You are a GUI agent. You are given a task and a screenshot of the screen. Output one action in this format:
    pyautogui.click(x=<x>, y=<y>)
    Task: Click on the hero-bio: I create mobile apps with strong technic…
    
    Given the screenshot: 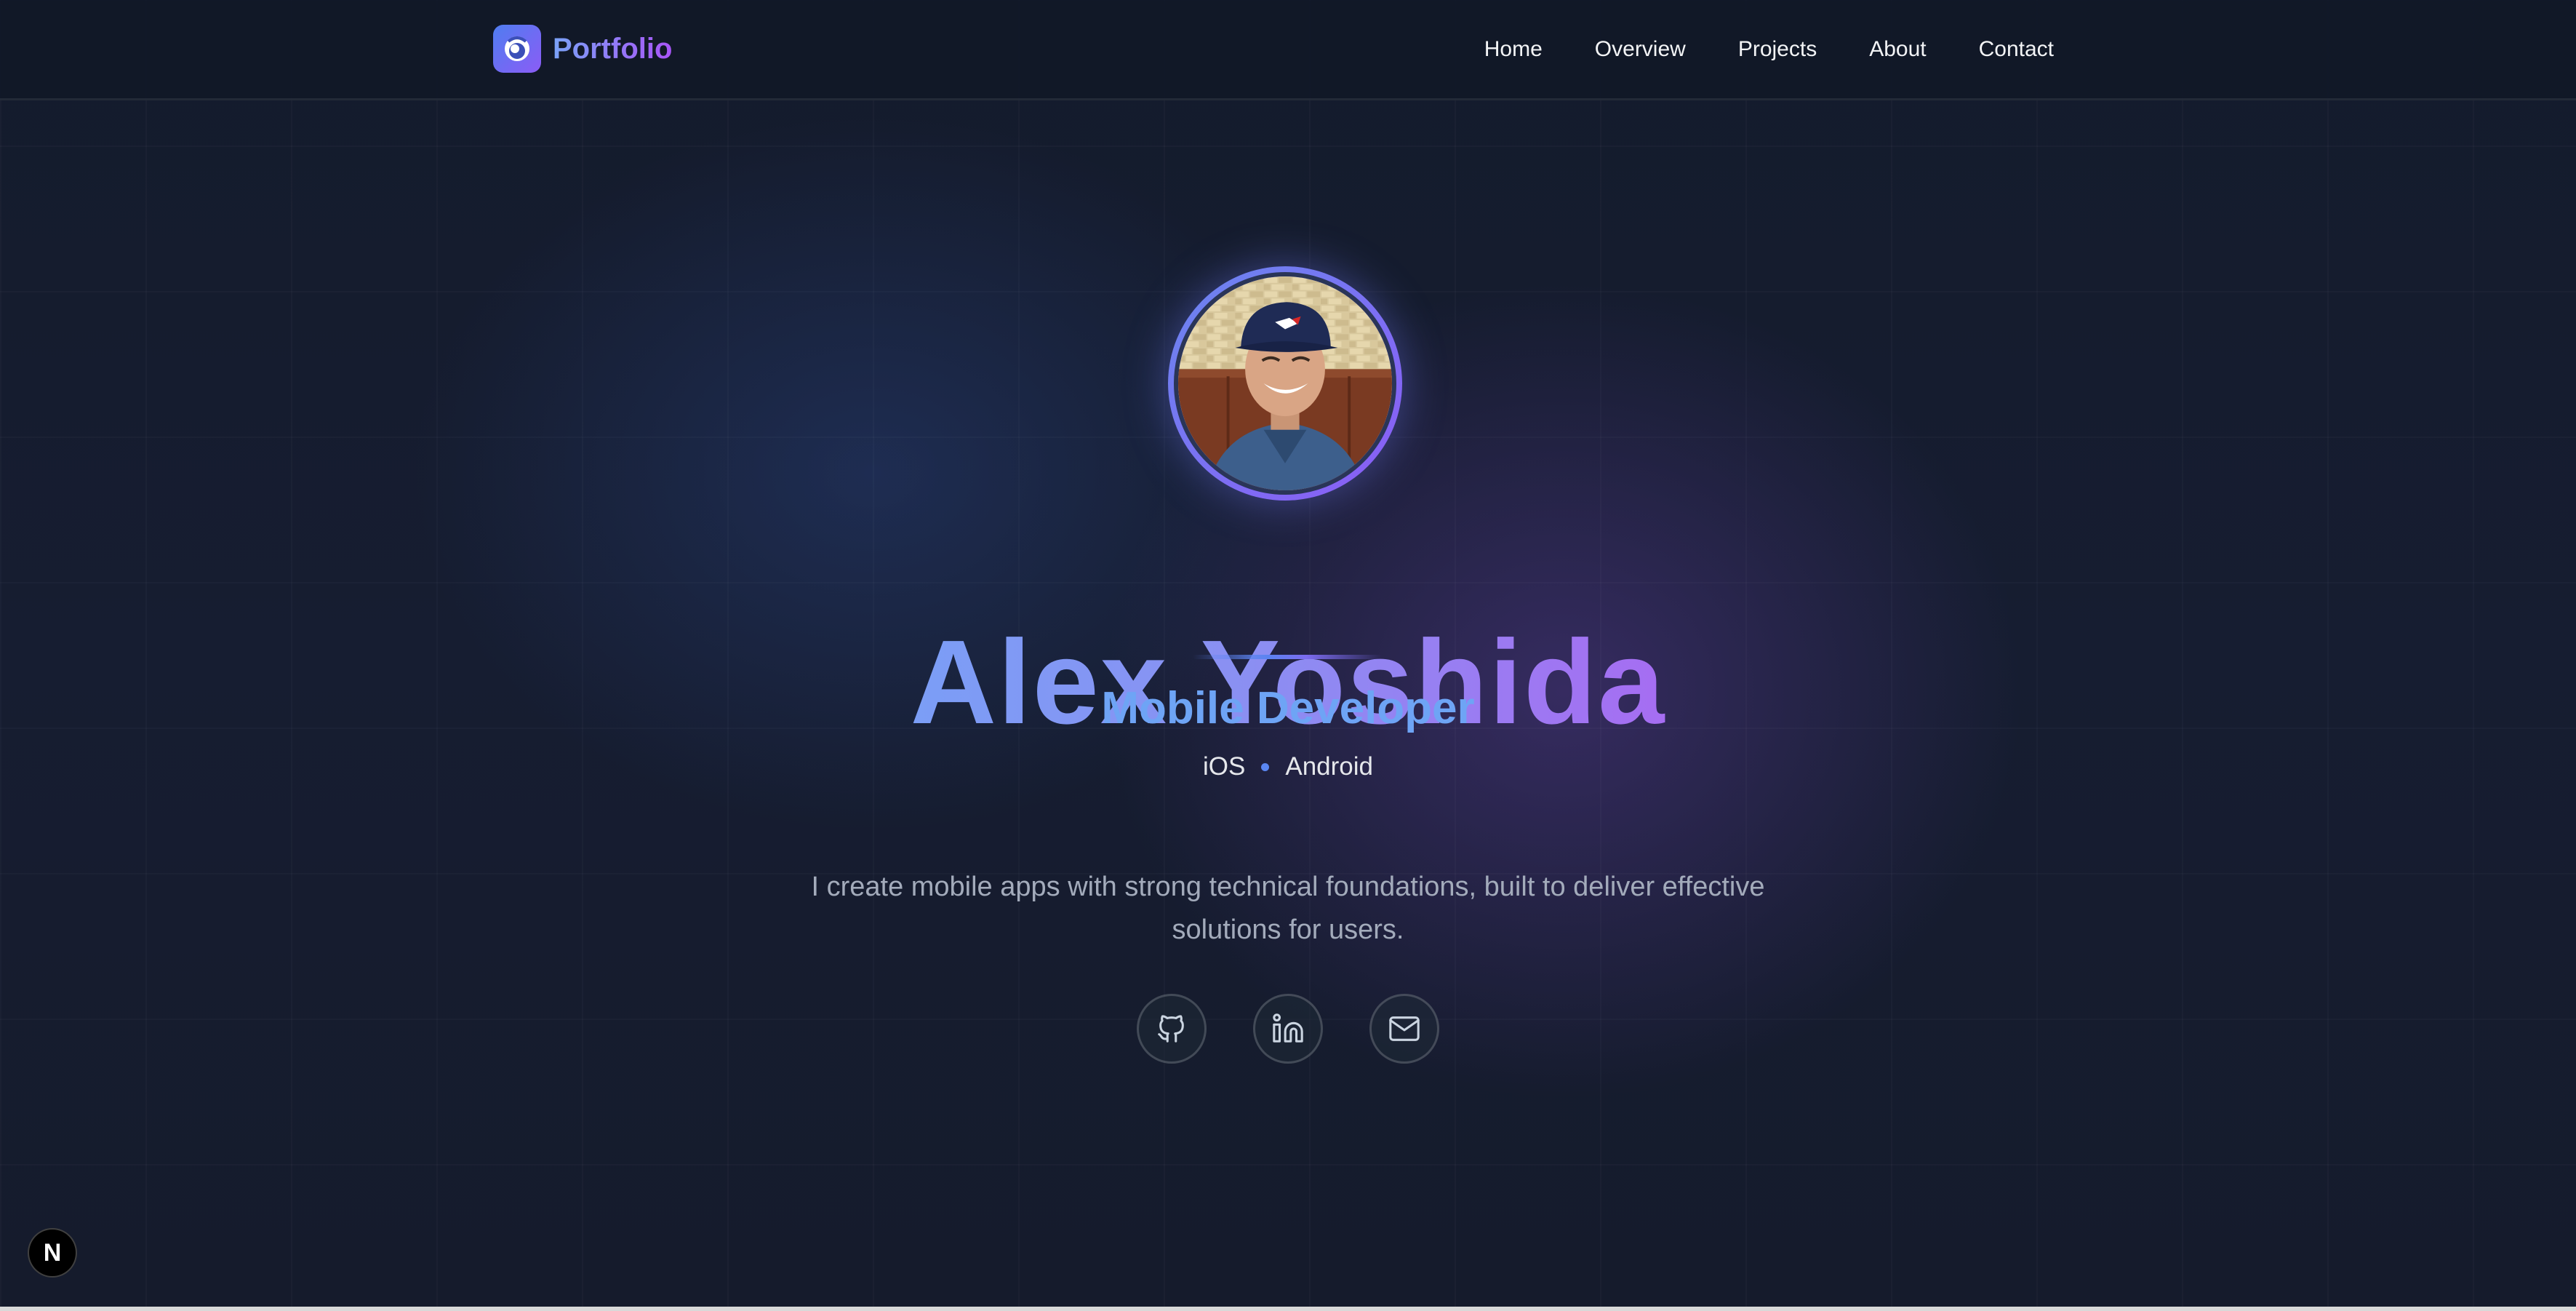 What is the action you would take?
    pyautogui.click(x=1288, y=908)
    